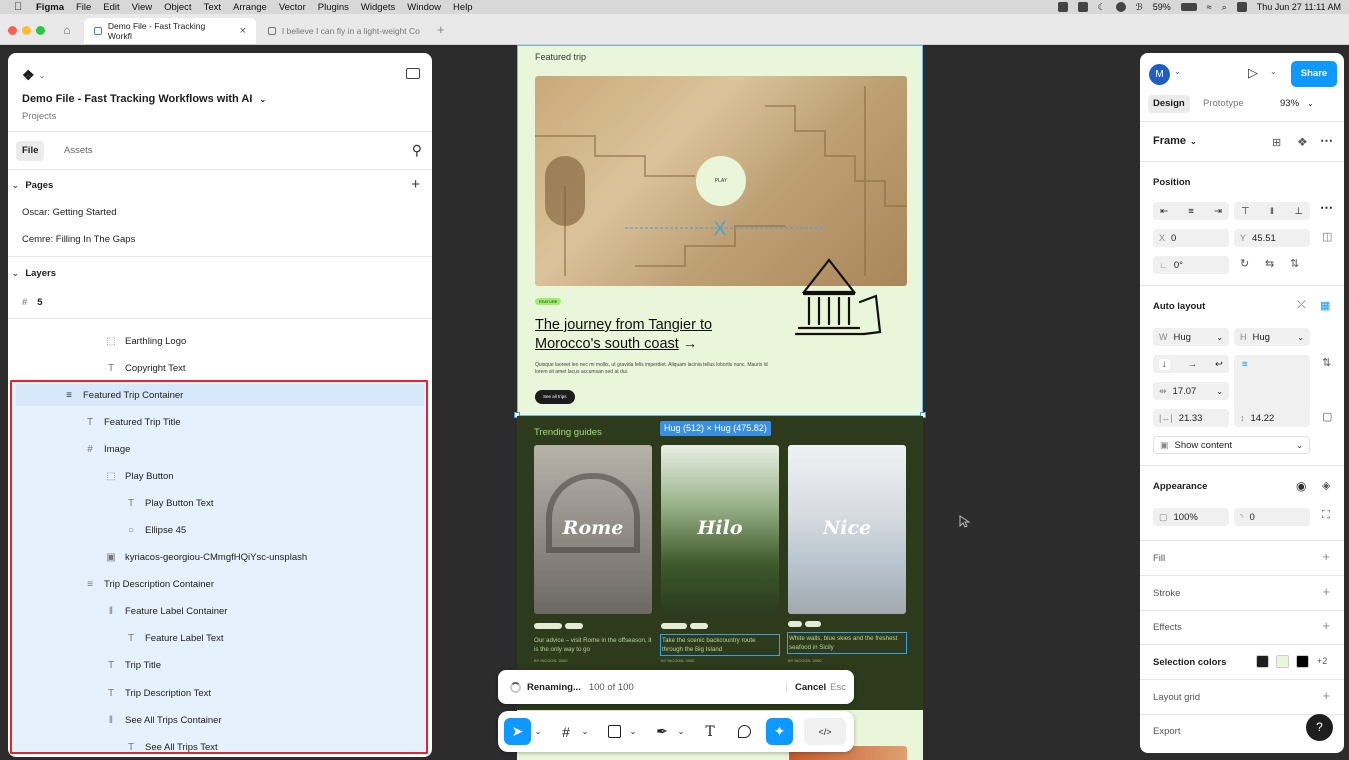 The height and width of the screenshot is (760, 1349). What do you see at coordinates (1302, 142) in the screenshot?
I see `component-icon: ❖` at bounding box center [1302, 142].